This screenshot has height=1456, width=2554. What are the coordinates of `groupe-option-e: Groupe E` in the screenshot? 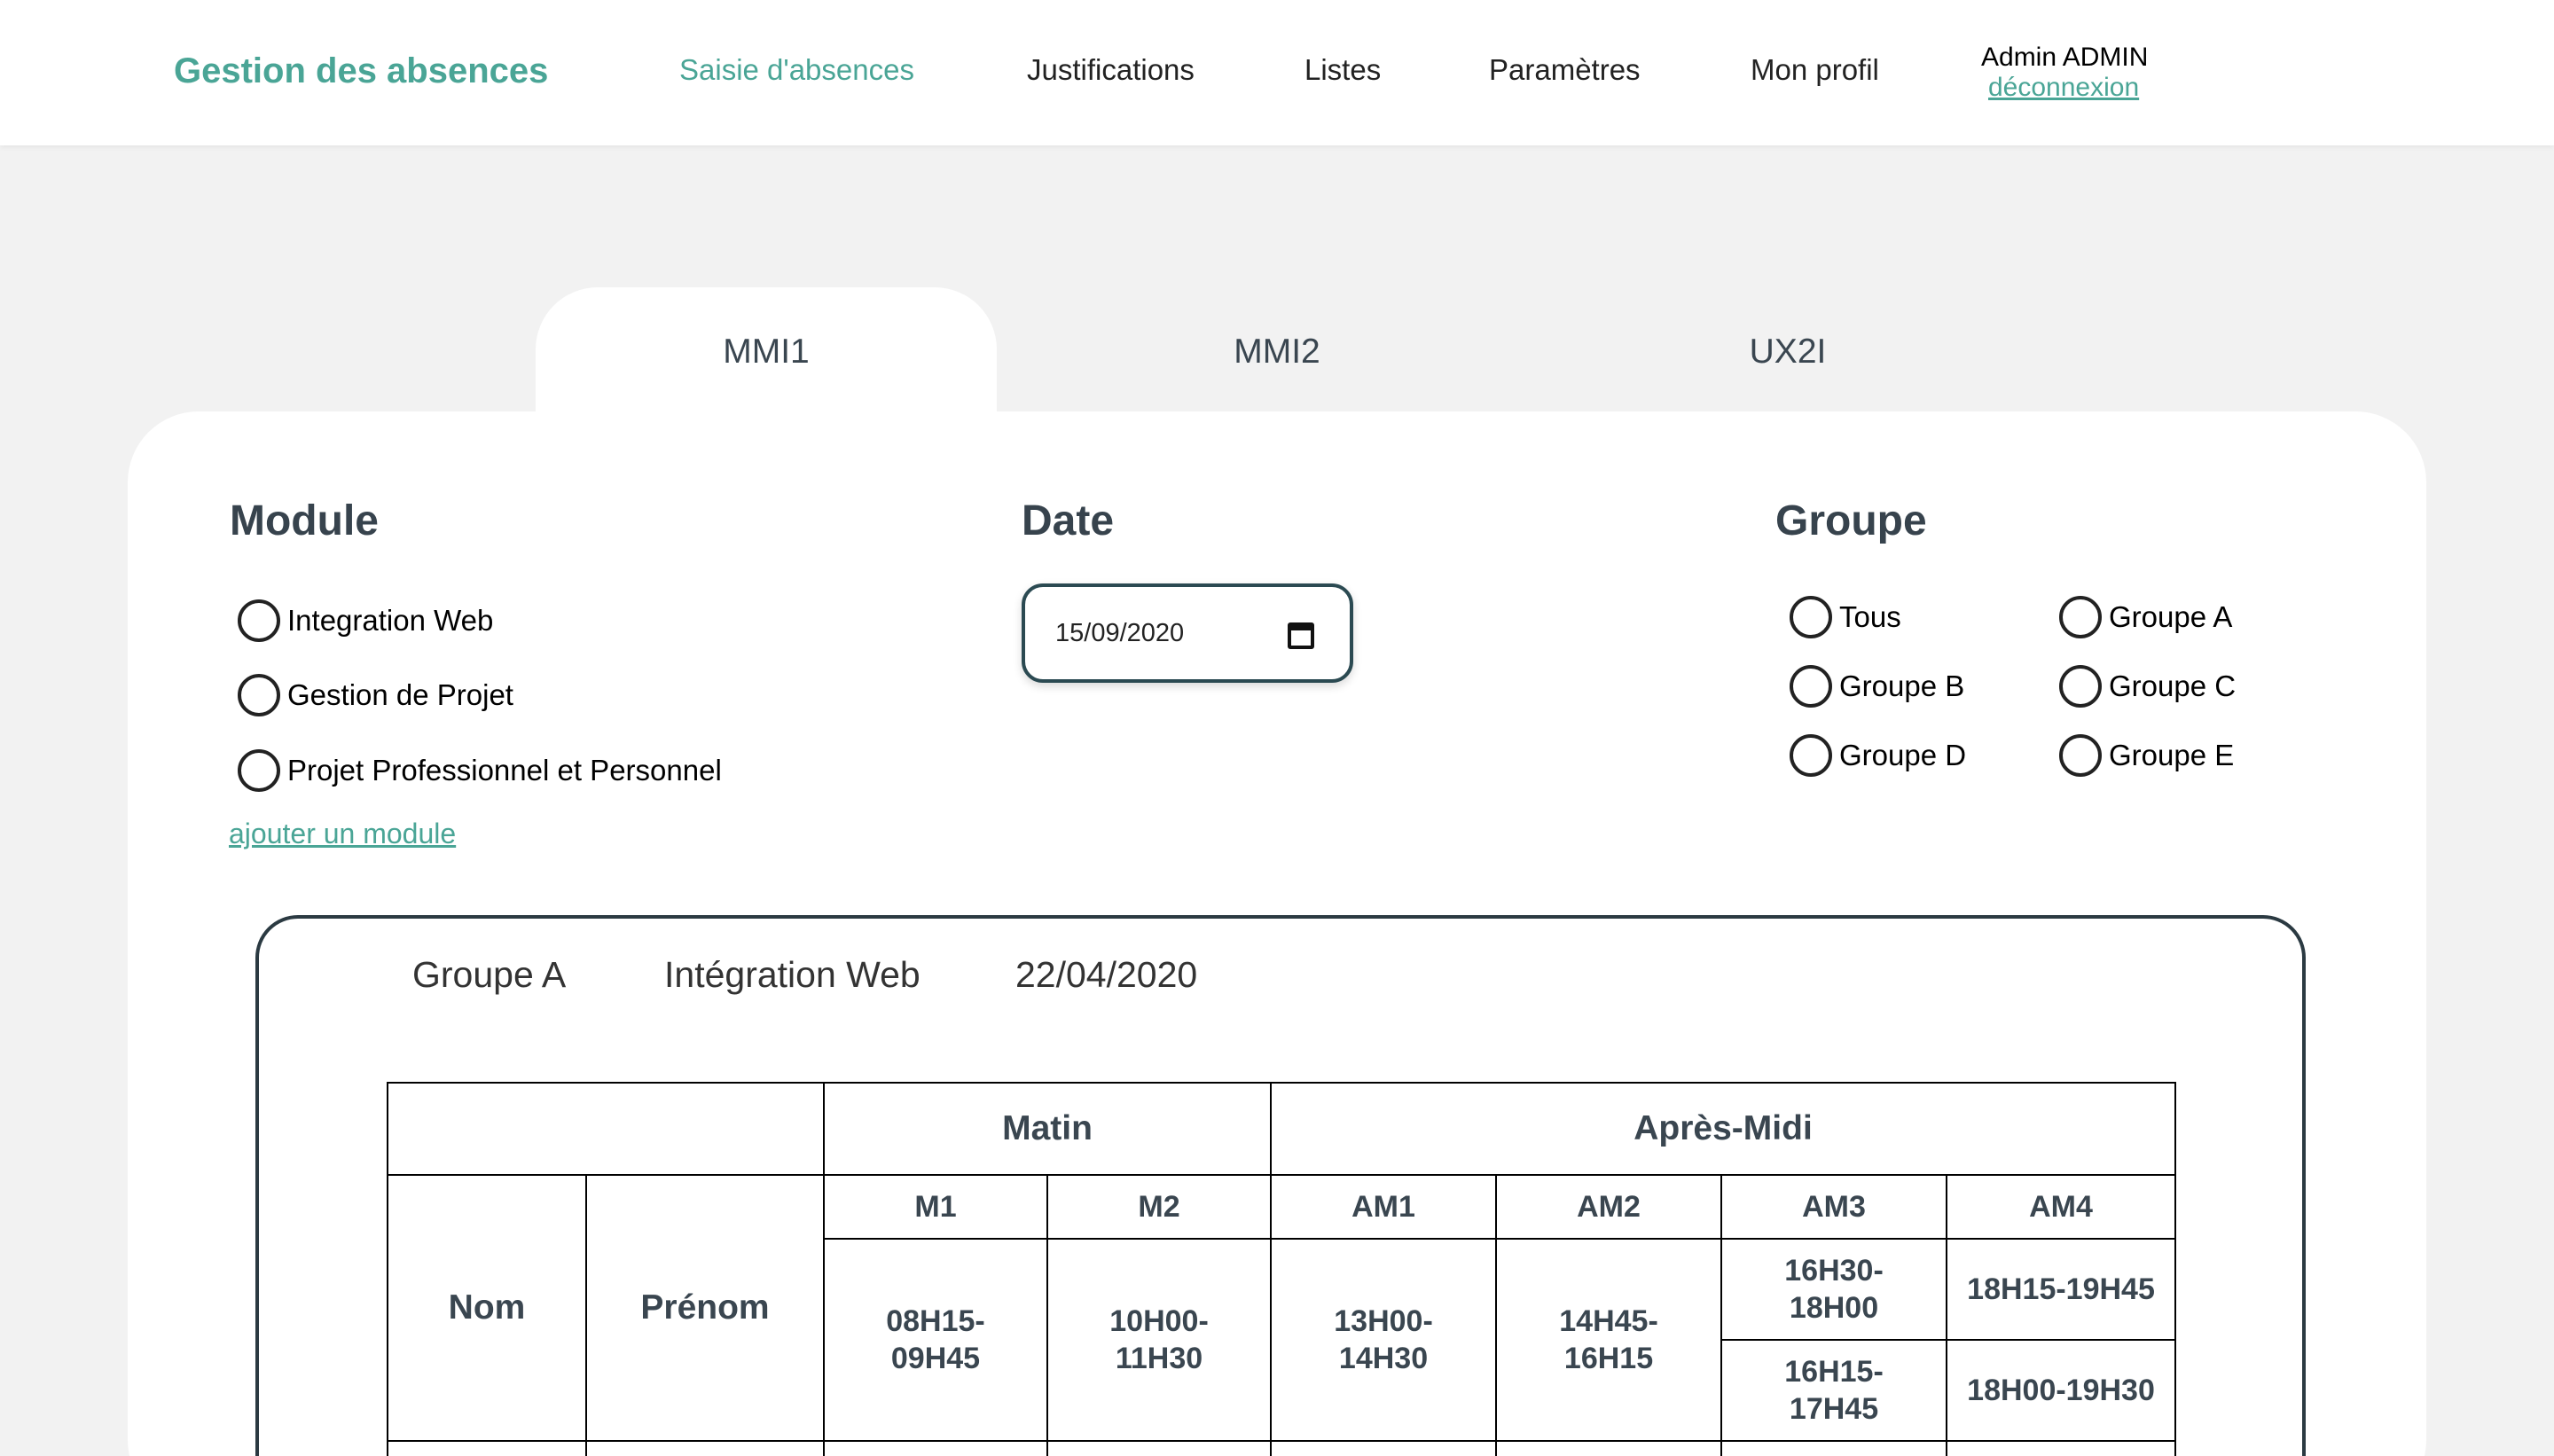 It's located at (2146, 755).